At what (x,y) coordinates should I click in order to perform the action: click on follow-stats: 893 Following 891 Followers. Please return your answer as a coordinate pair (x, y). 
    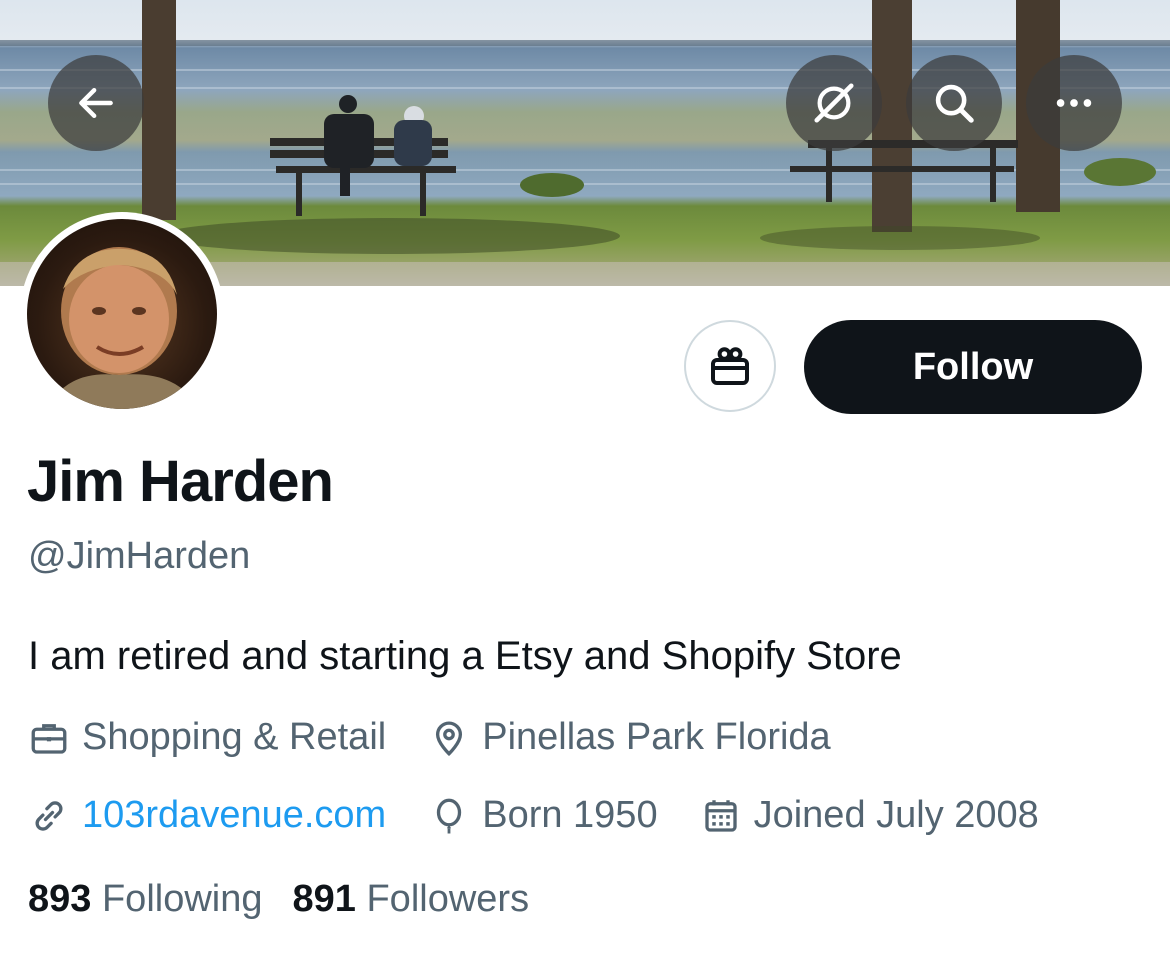
    Looking at the image, I should click on (293, 899).